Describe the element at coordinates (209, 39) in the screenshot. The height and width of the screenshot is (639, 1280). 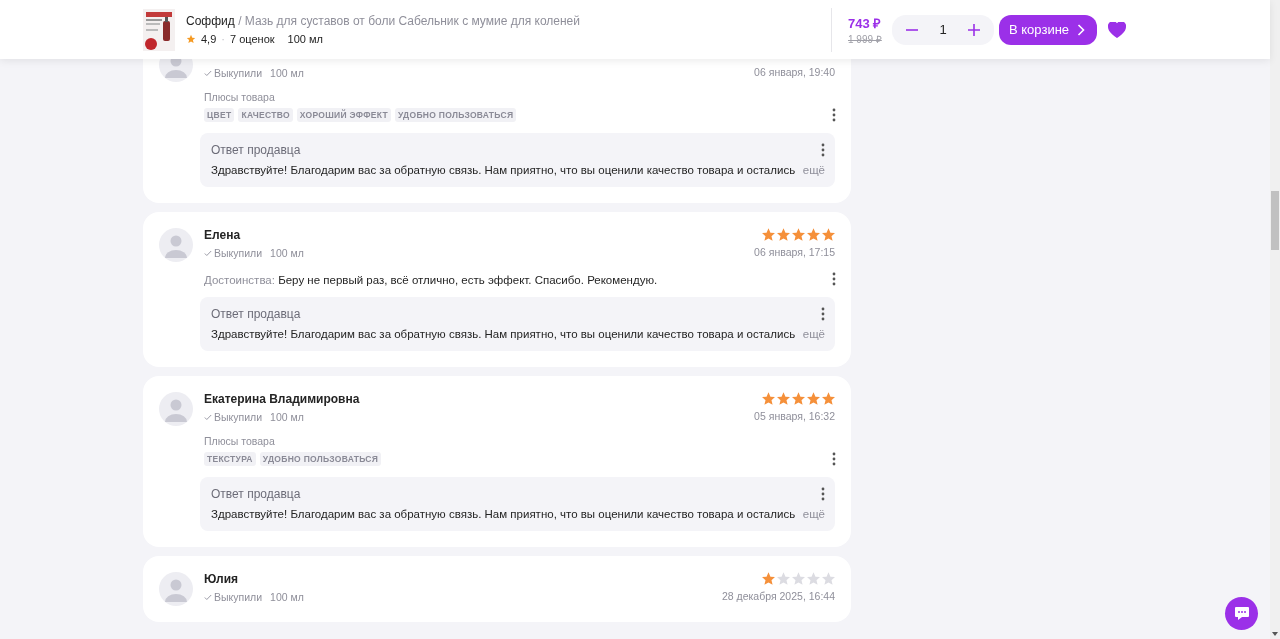
I see `rating-value: 4,9` at that location.